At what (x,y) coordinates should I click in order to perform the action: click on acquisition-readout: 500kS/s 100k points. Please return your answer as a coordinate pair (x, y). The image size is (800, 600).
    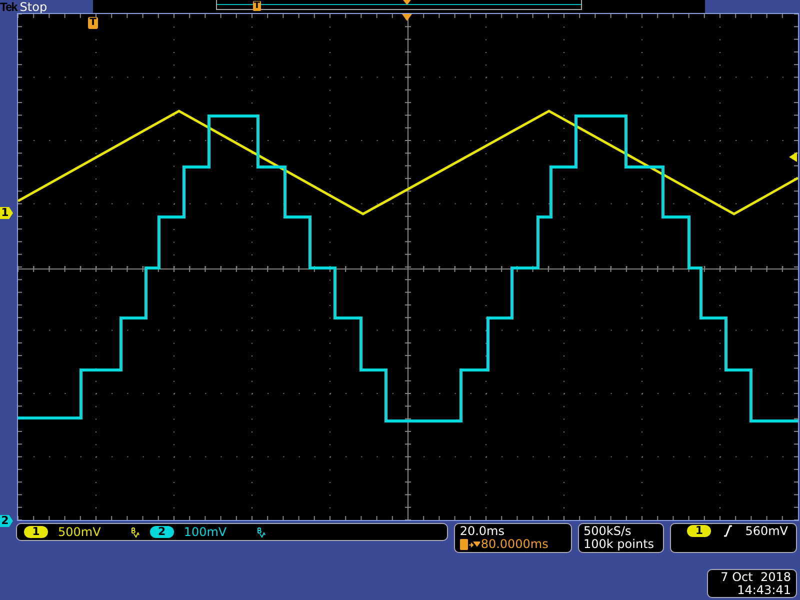
    Looking at the image, I should click on (621, 538).